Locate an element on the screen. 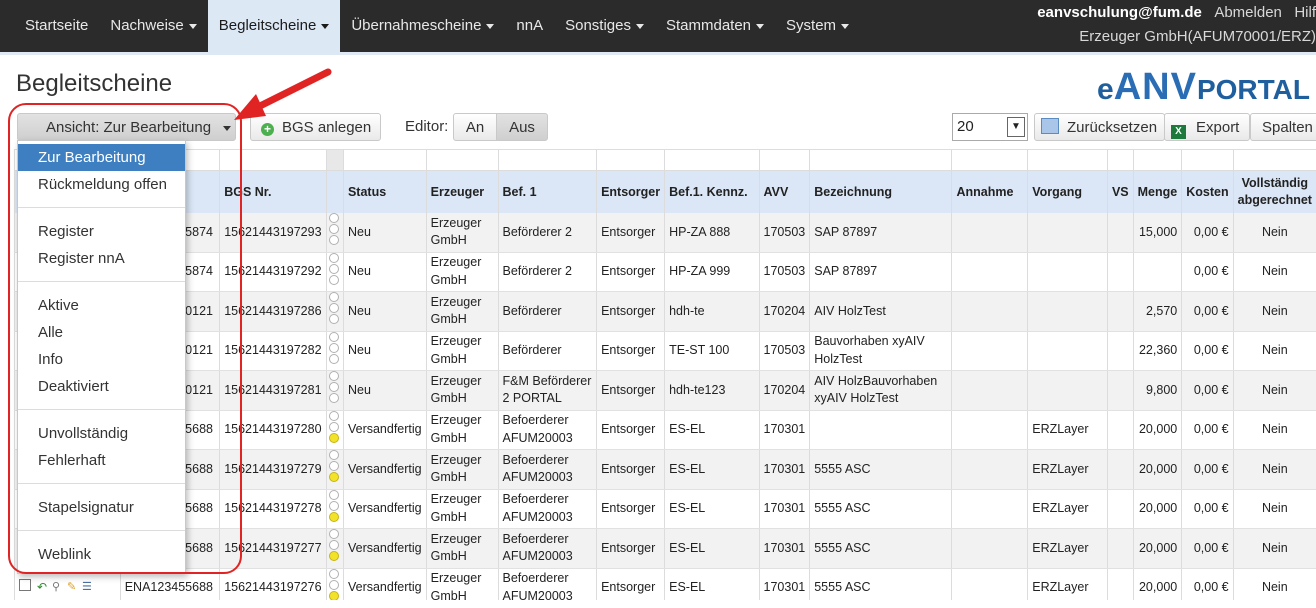 Image resolution: width=1316 pixels, height=608 pixels. reset-button: Zurücksetzen is located at coordinates (1099, 127).